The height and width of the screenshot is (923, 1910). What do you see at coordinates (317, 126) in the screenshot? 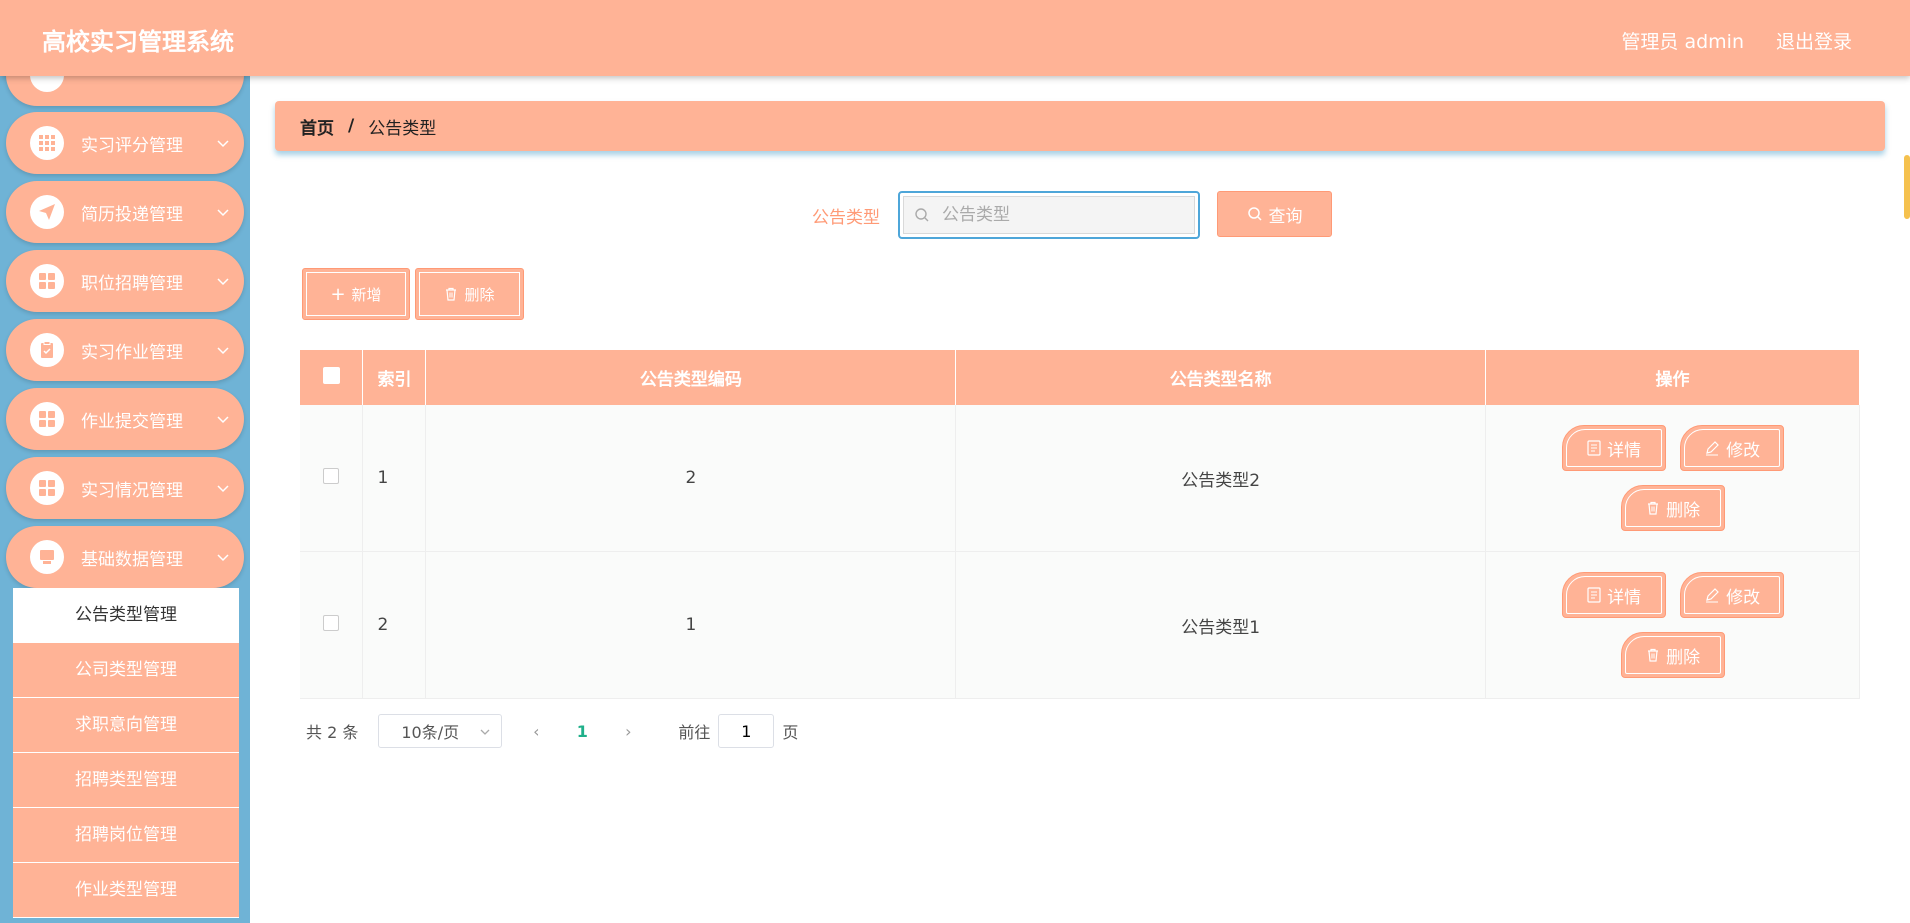
I see `breadcrumb-home: 首页` at bounding box center [317, 126].